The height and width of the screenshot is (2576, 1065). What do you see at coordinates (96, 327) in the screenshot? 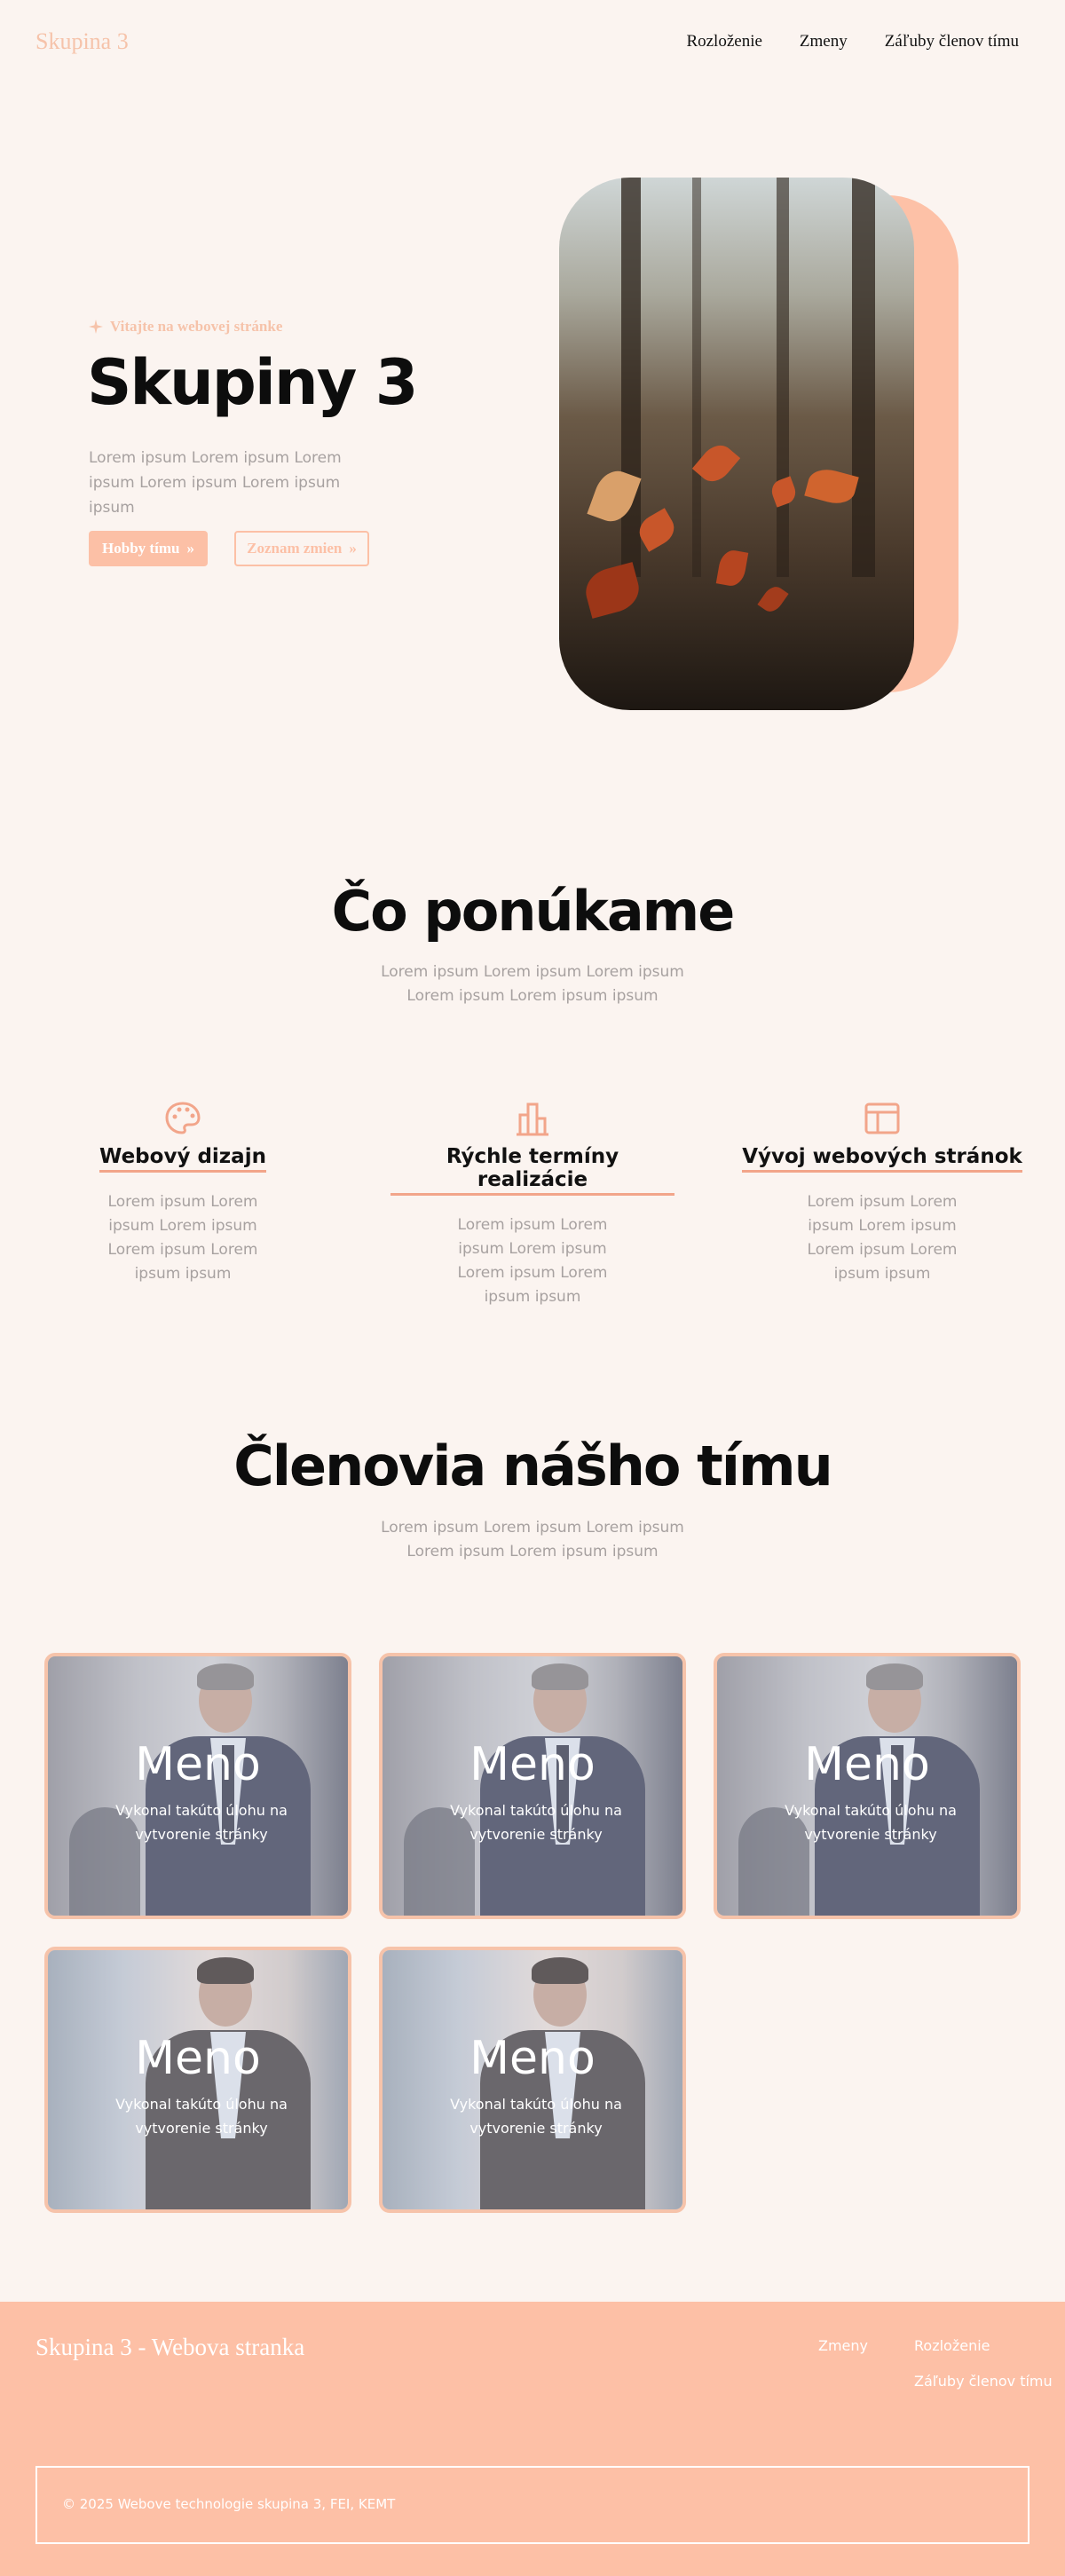
I see `sparkle-icon` at bounding box center [96, 327].